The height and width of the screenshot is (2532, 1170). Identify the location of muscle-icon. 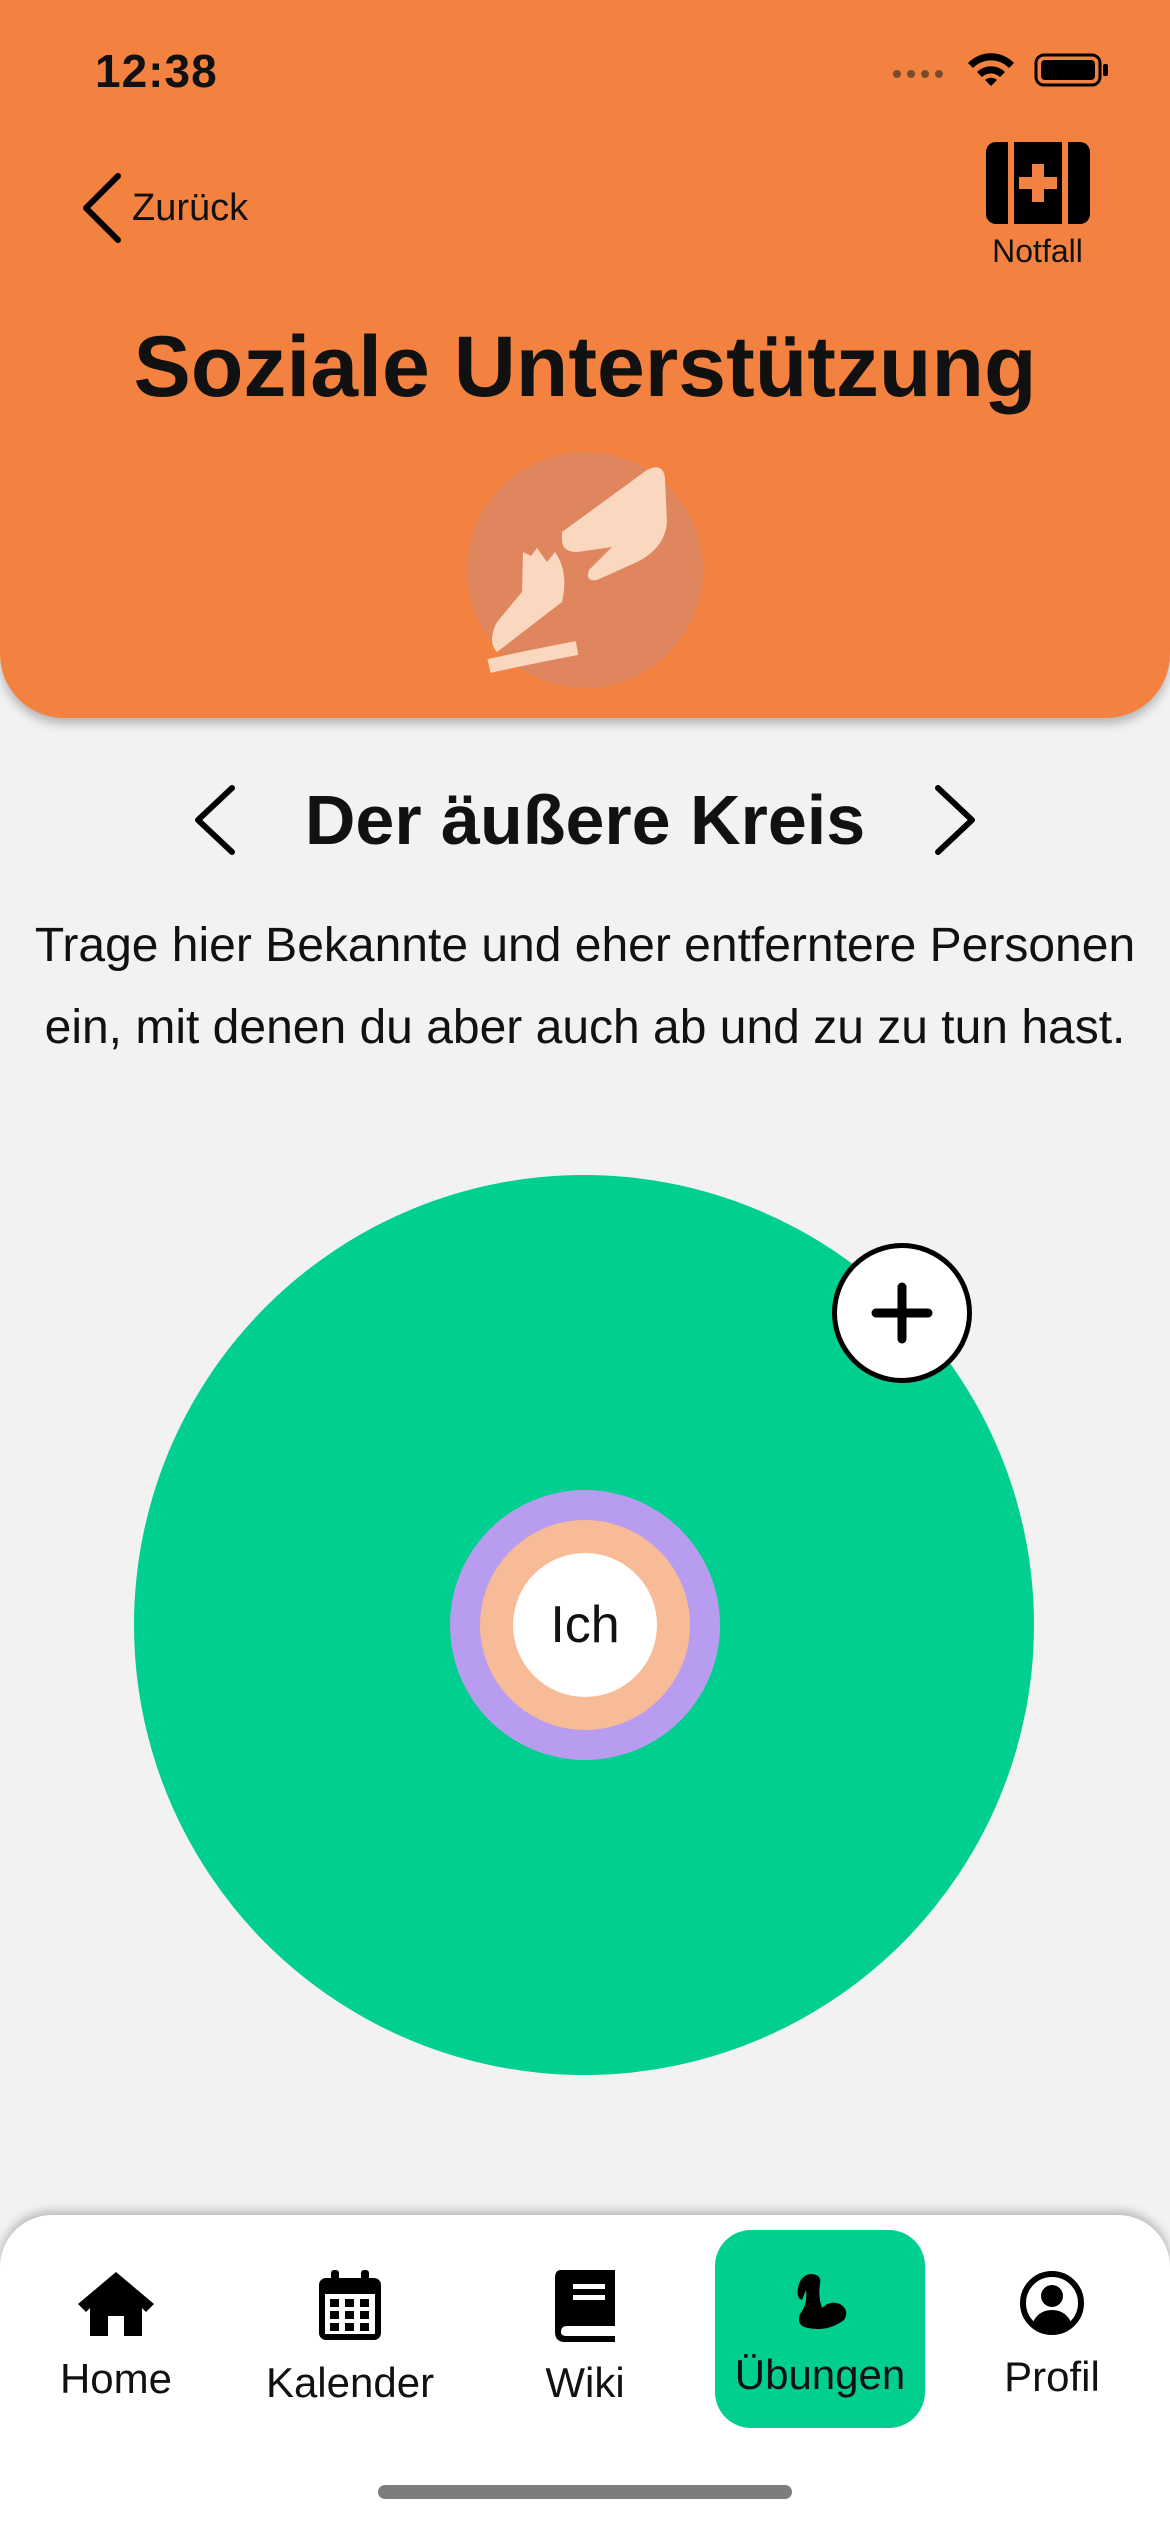
(822, 2301).